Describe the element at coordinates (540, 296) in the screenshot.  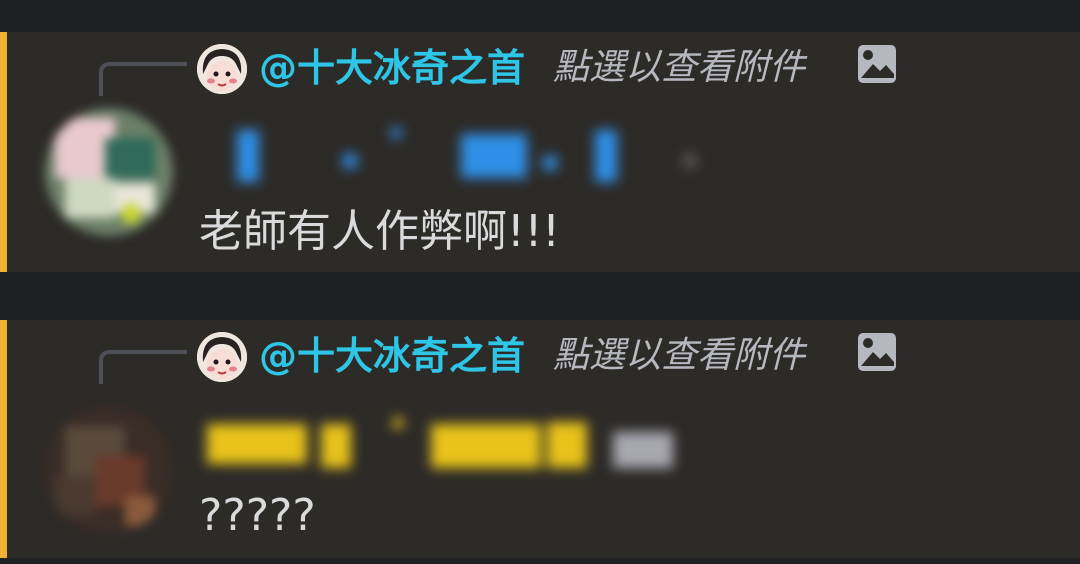
I see `message-divider` at that location.